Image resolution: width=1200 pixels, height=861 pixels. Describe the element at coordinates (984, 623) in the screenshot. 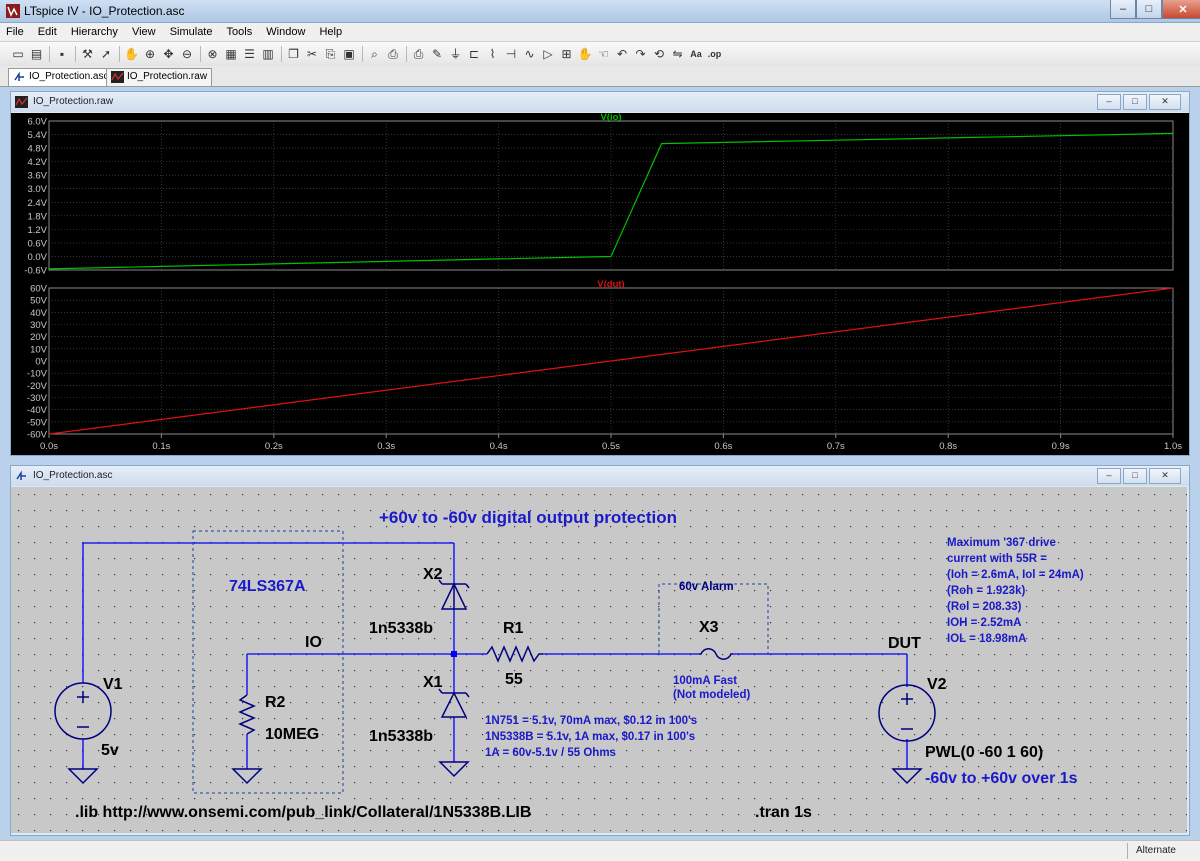

I see `drive-note-6: IOH = 2.52mA` at that location.